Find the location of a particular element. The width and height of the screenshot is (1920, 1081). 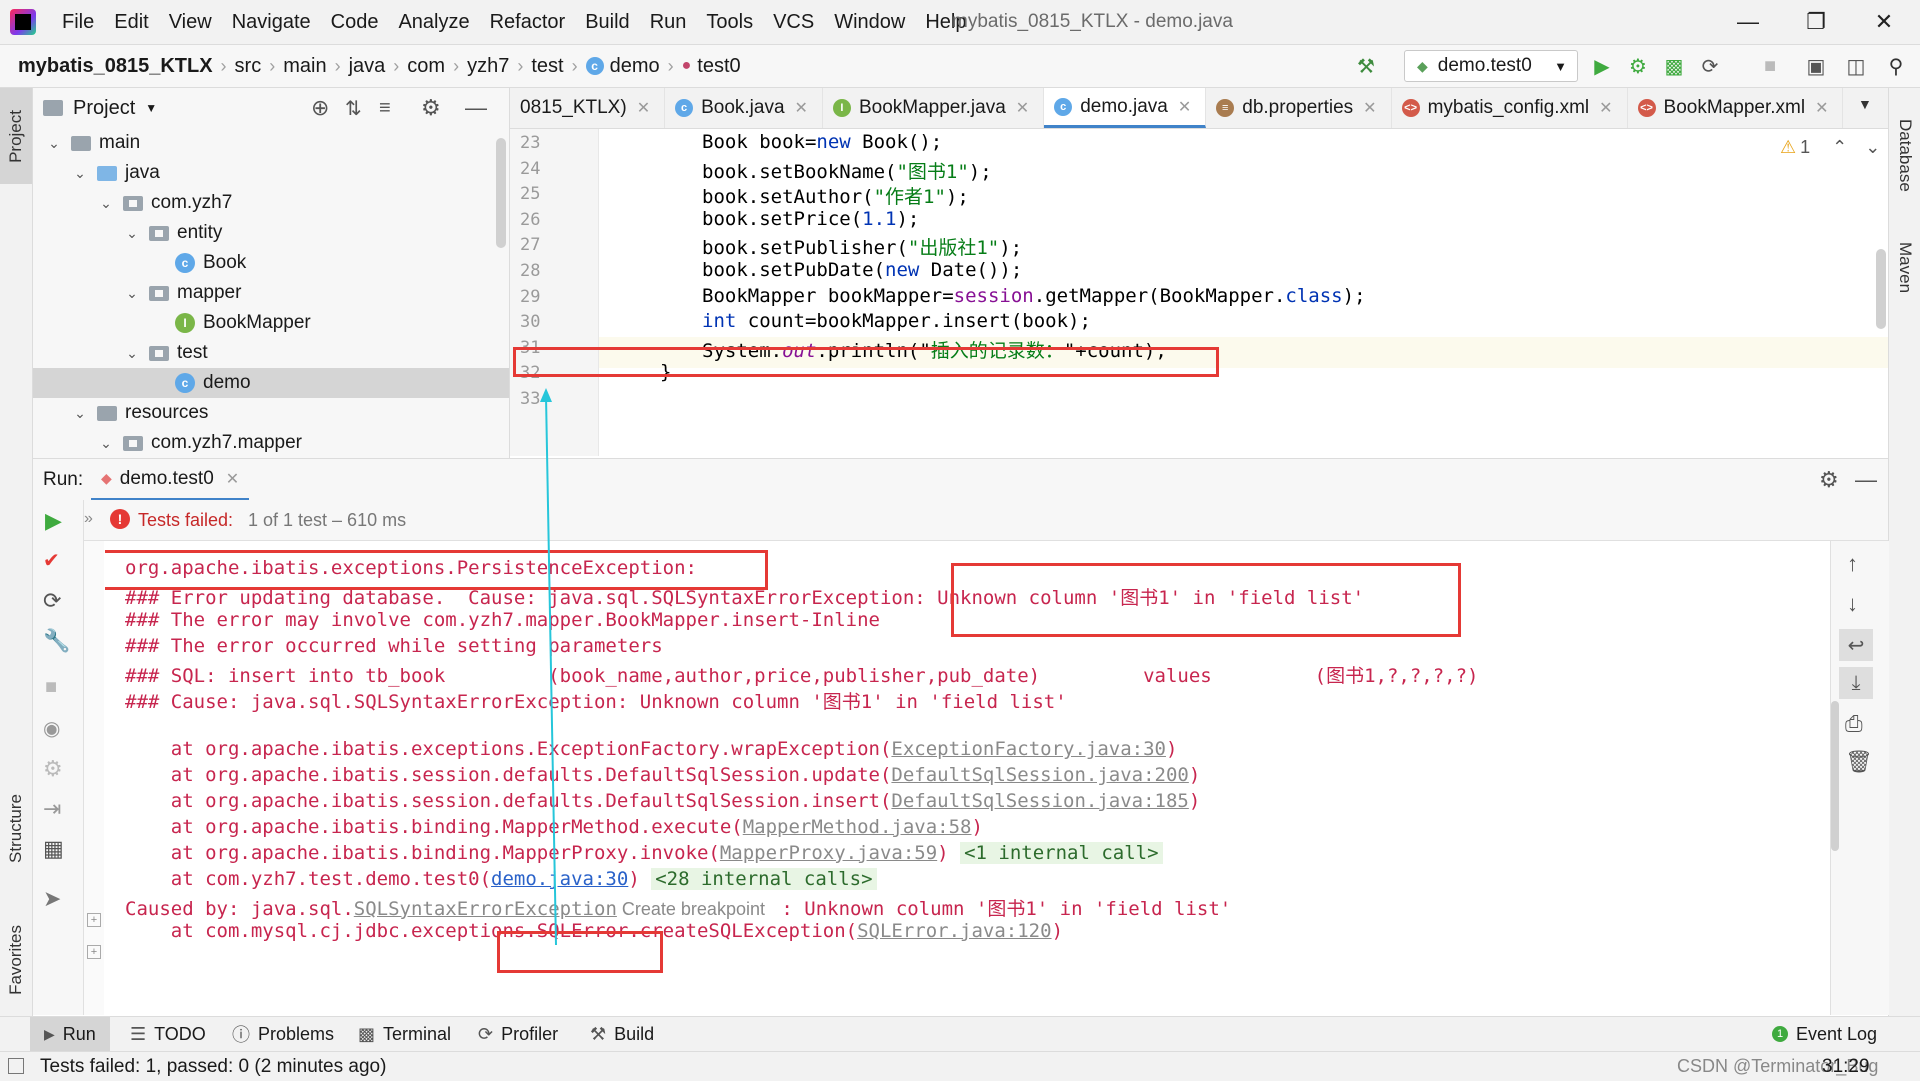

stacktrace-link: ExceptionFactory.java:30 is located at coordinates (1028, 749).